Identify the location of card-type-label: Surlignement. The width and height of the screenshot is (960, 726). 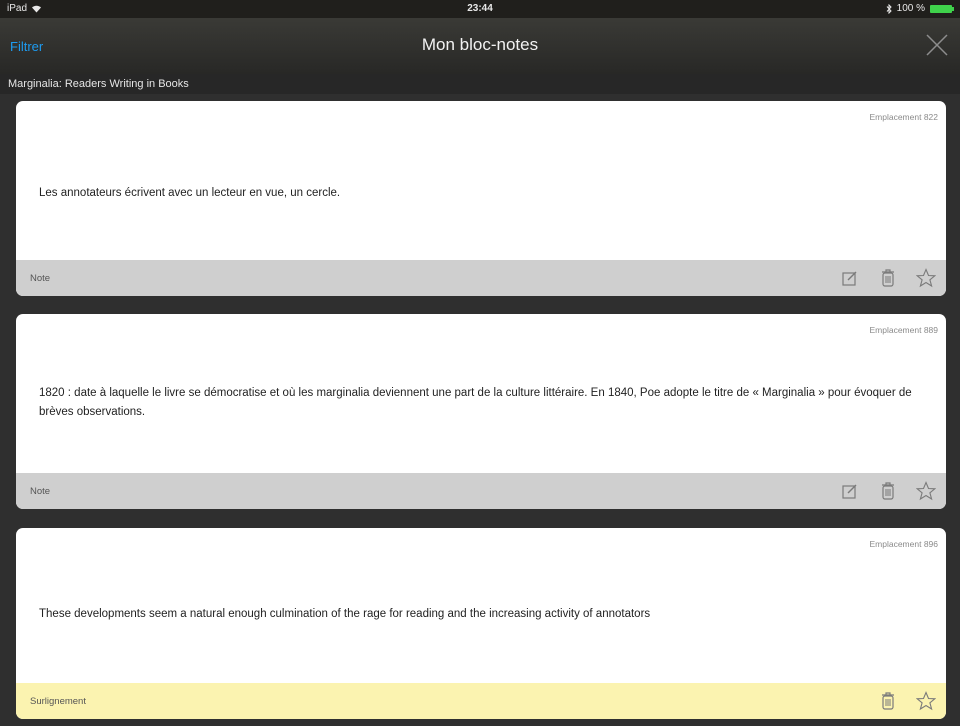
(58, 701).